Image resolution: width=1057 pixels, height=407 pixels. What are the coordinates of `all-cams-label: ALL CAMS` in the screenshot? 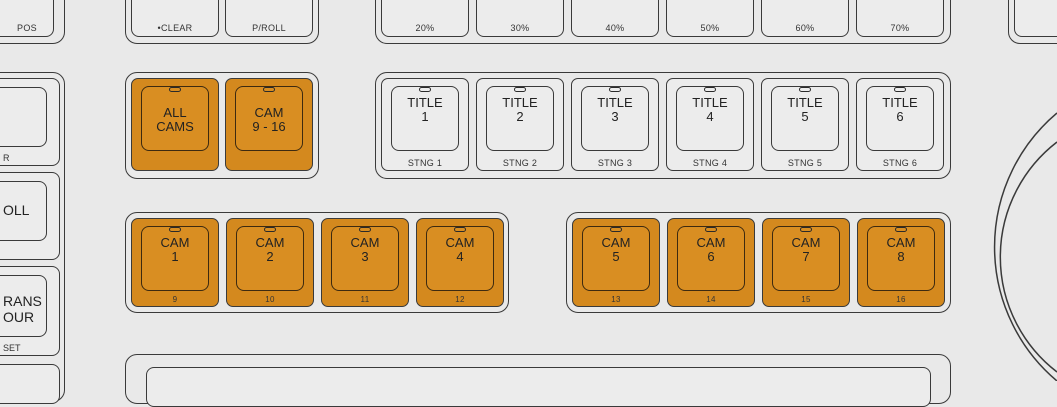 It's located at (175, 119).